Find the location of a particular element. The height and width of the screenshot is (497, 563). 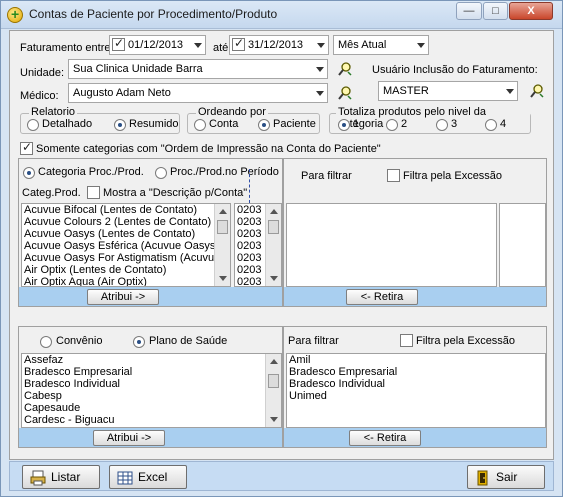

list-item: Cardesc - Biguacu is located at coordinates (151, 420).